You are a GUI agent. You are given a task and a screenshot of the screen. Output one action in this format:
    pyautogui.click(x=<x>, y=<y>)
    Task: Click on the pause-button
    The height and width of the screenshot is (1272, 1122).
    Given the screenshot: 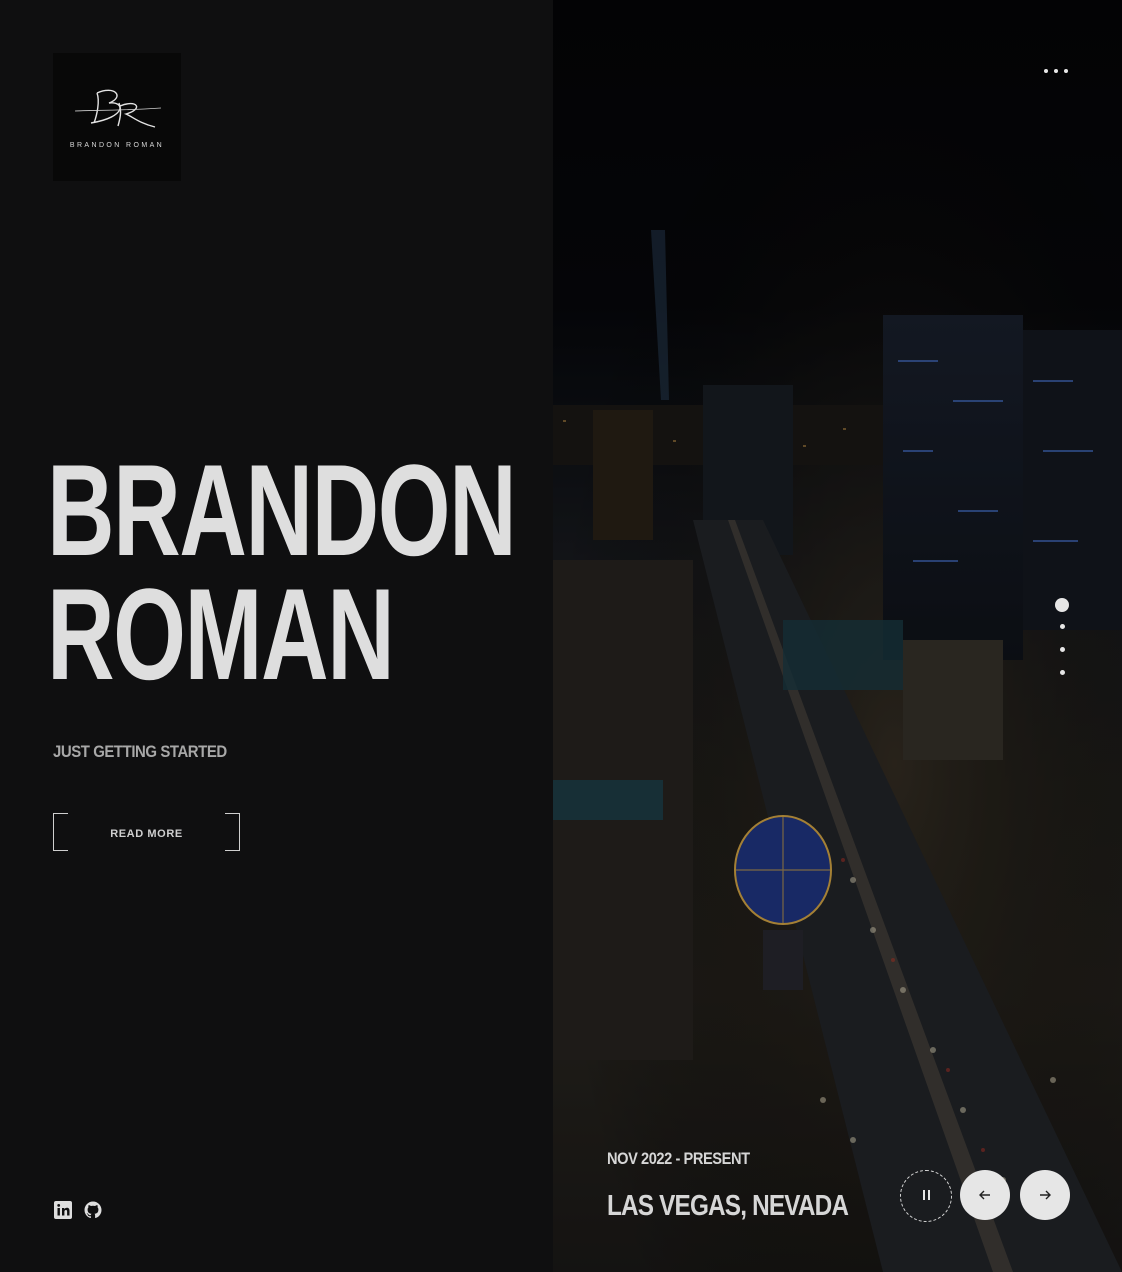 What is the action you would take?
    pyautogui.click(x=926, y=1196)
    